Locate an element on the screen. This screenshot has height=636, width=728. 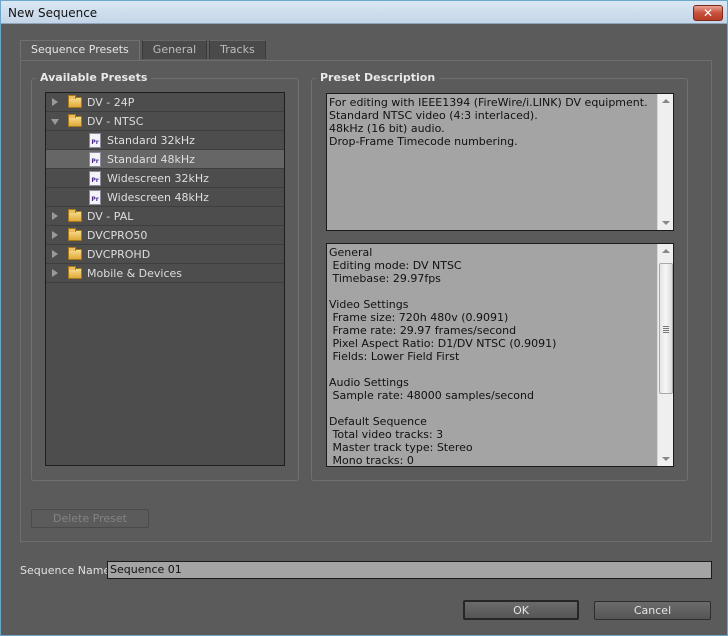
tree-item-label: Widescreen 48kHz is located at coordinates (158, 197).